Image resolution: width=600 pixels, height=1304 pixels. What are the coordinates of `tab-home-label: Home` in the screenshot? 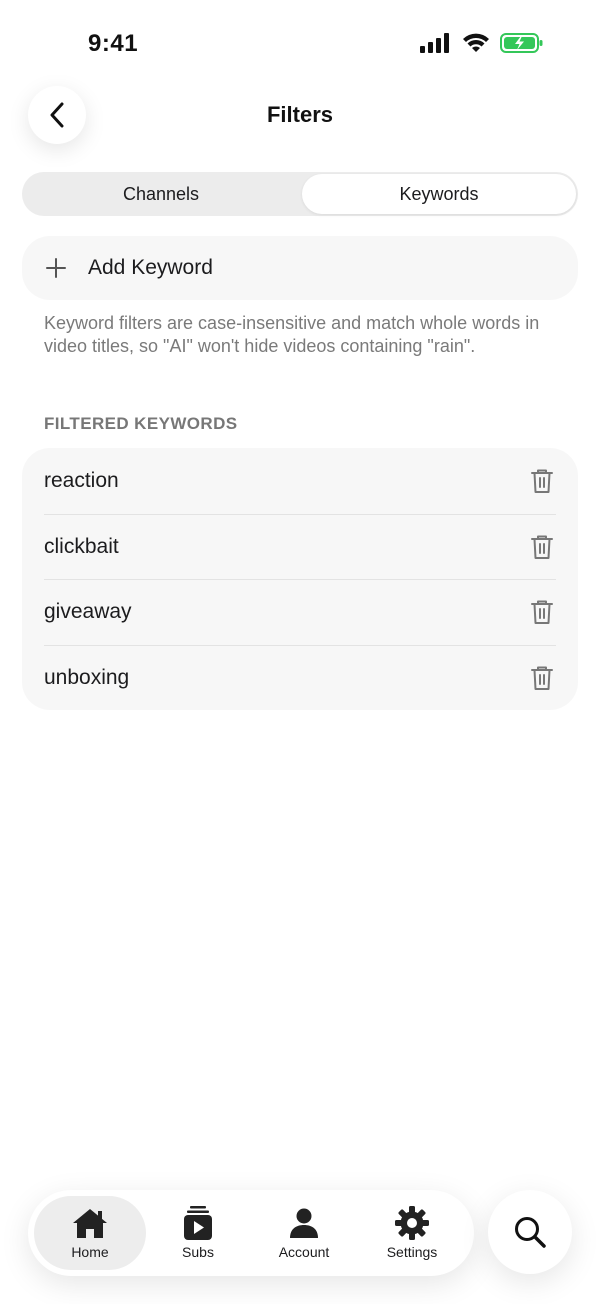 It's located at (90, 1252).